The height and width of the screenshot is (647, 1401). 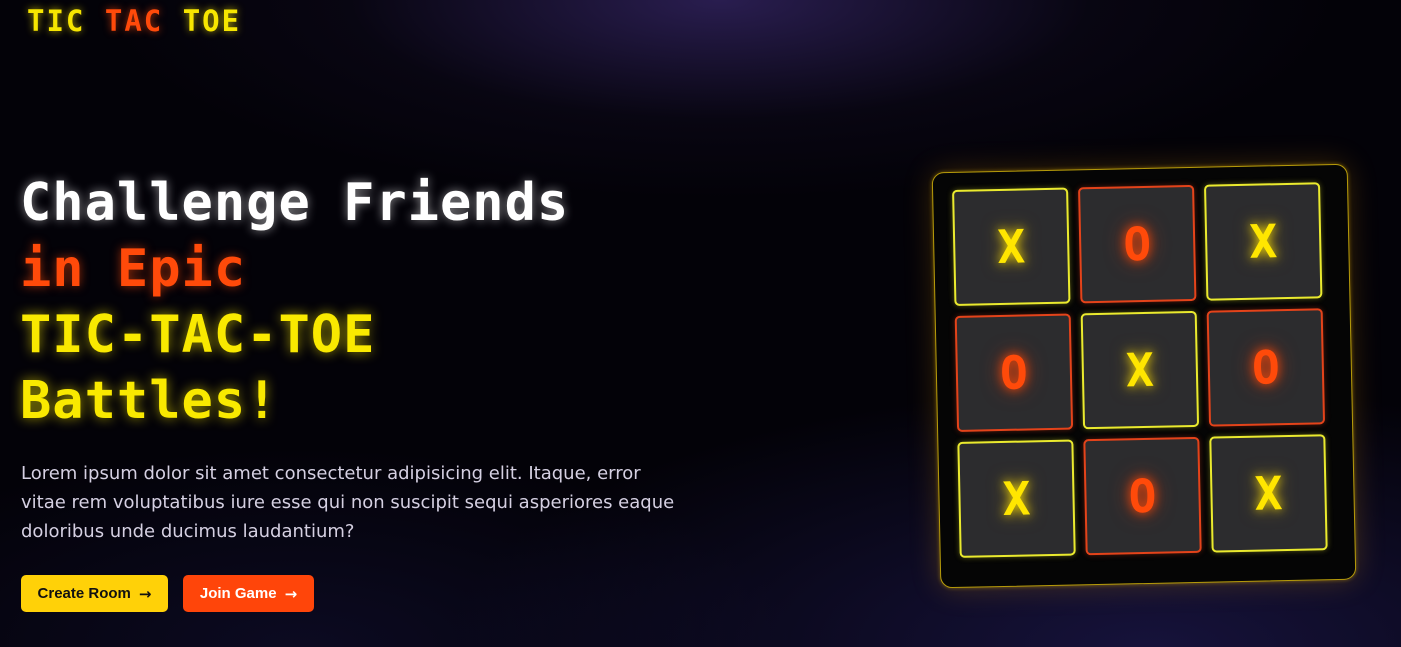 I want to click on board-cell-9: X, so click(x=1268, y=493).